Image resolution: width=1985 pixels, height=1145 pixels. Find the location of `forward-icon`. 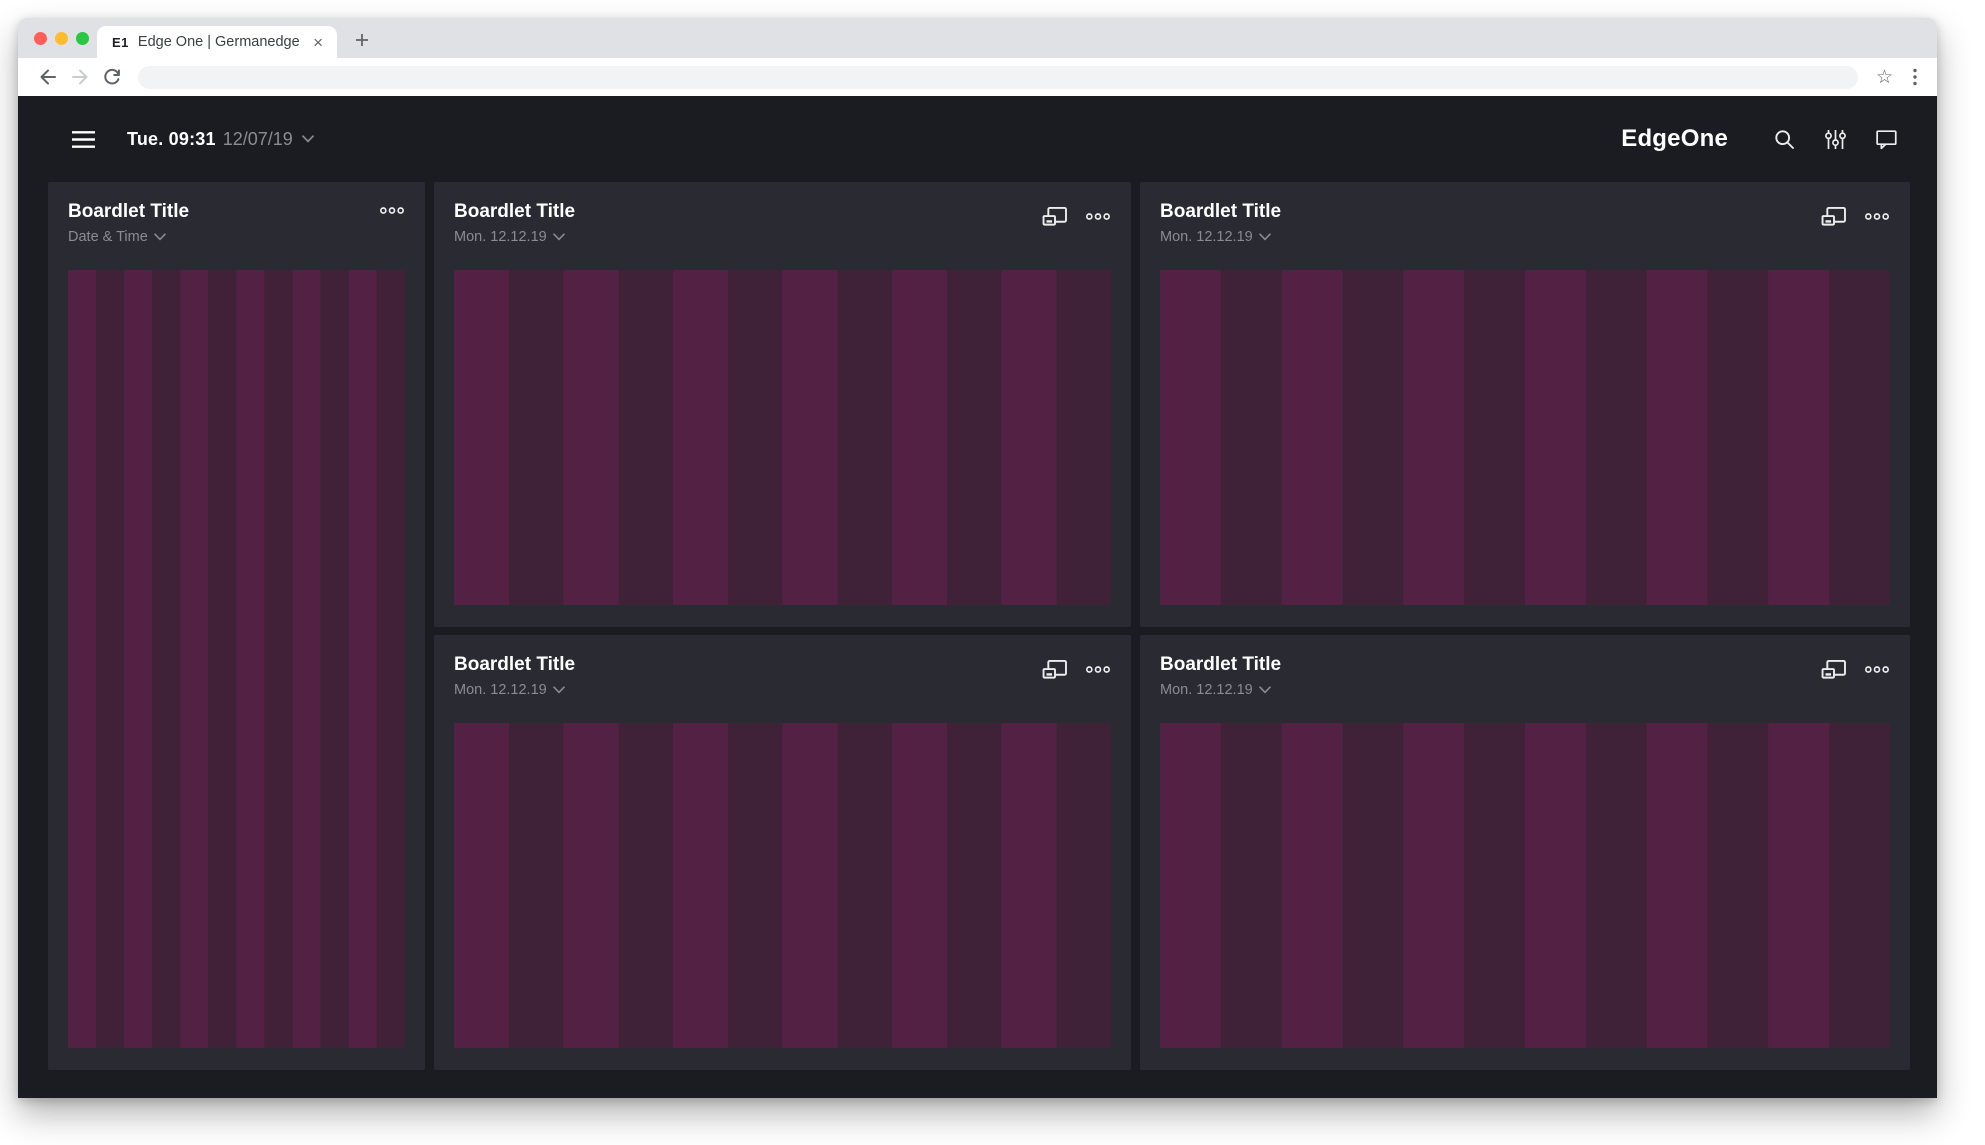

forward-icon is located at coordinates (80, 77).